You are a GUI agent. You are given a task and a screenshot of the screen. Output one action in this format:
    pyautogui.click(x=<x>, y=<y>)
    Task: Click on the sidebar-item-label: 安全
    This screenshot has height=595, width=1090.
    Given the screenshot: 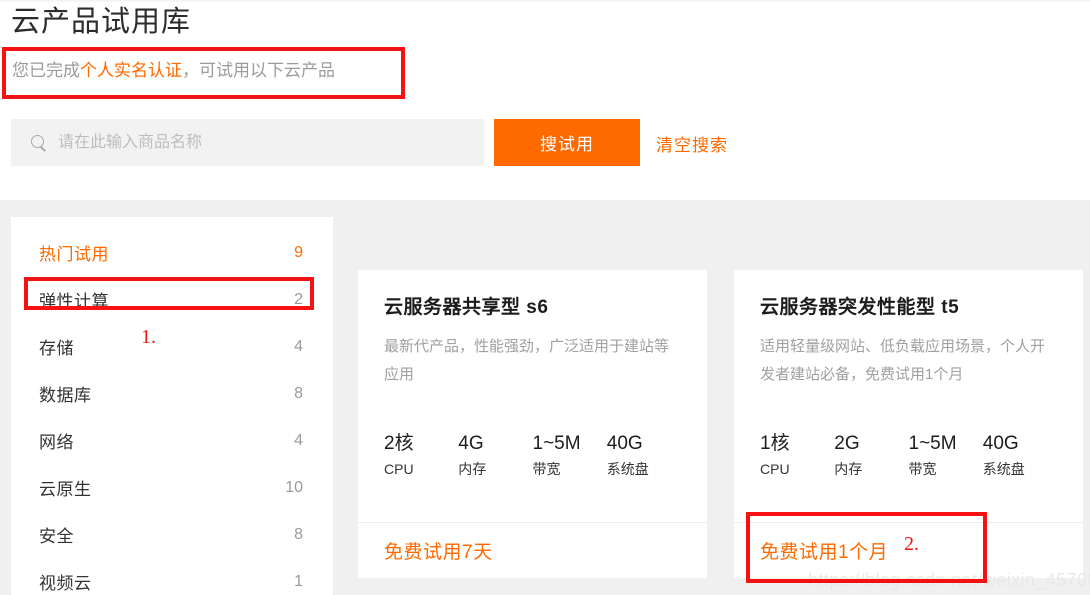 What is the action you would take?
    pyautogui.click(x=56, y=536)
    